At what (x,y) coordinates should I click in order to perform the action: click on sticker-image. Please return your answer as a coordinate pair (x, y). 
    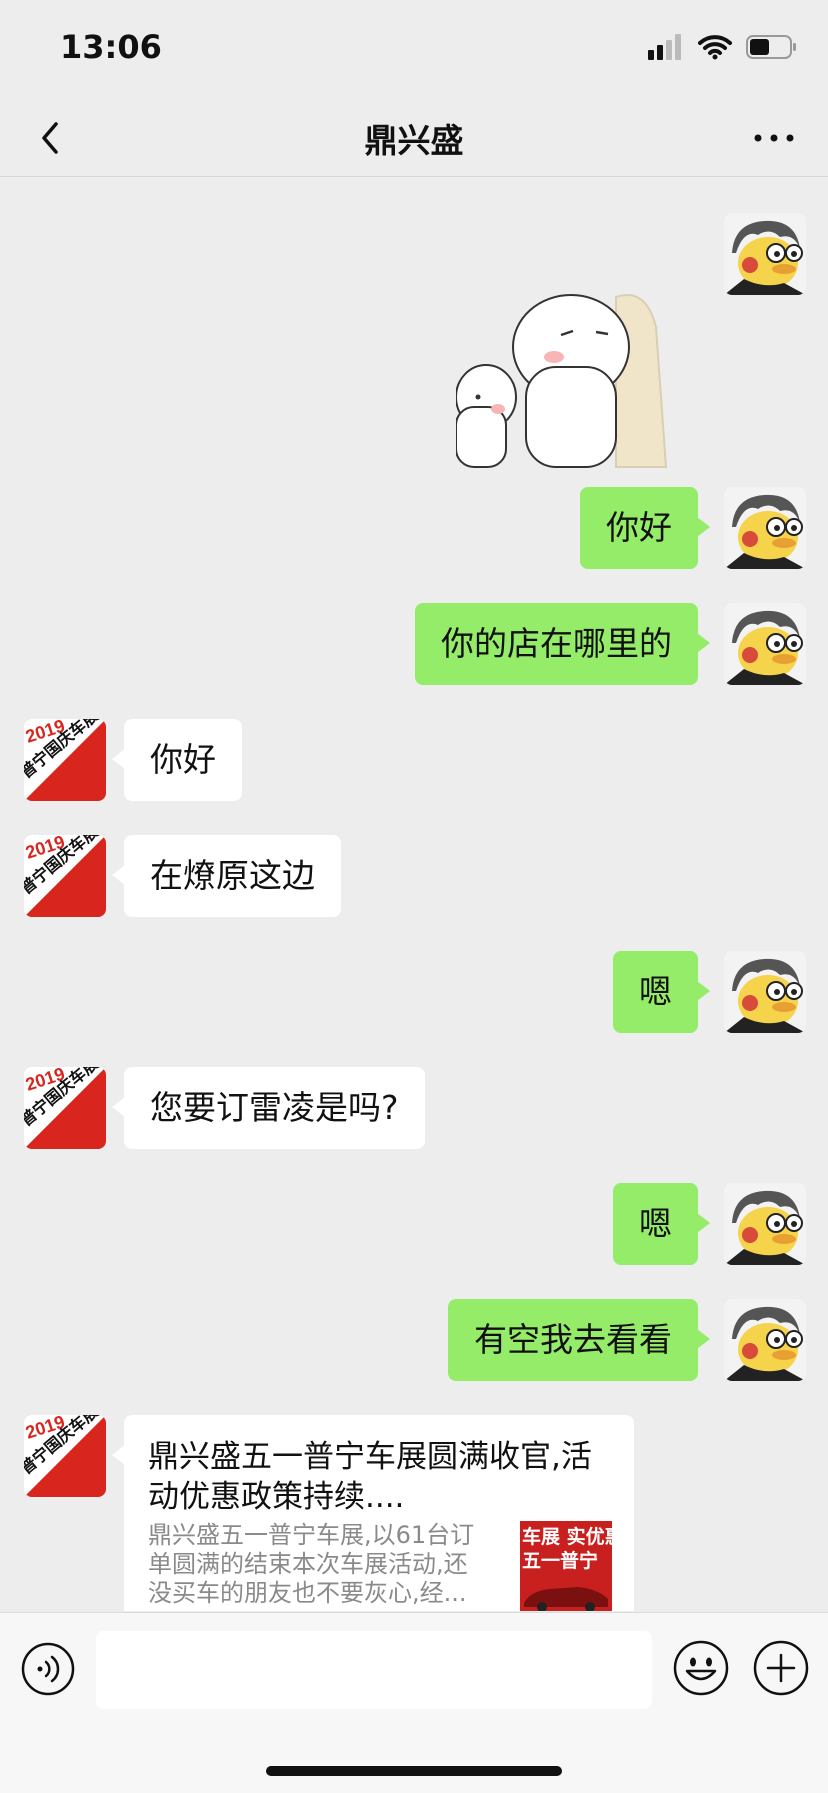
    Looking at the image, I should click on (576, 372).